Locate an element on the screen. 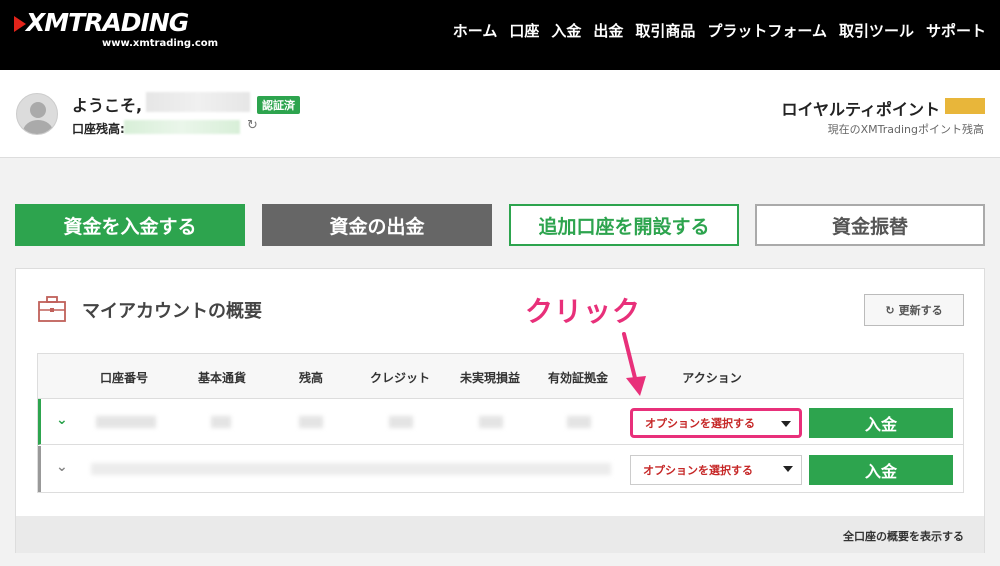 The height and width of the screenshot is (566, 1000). blurred-username is located at coordinates (198, 102).